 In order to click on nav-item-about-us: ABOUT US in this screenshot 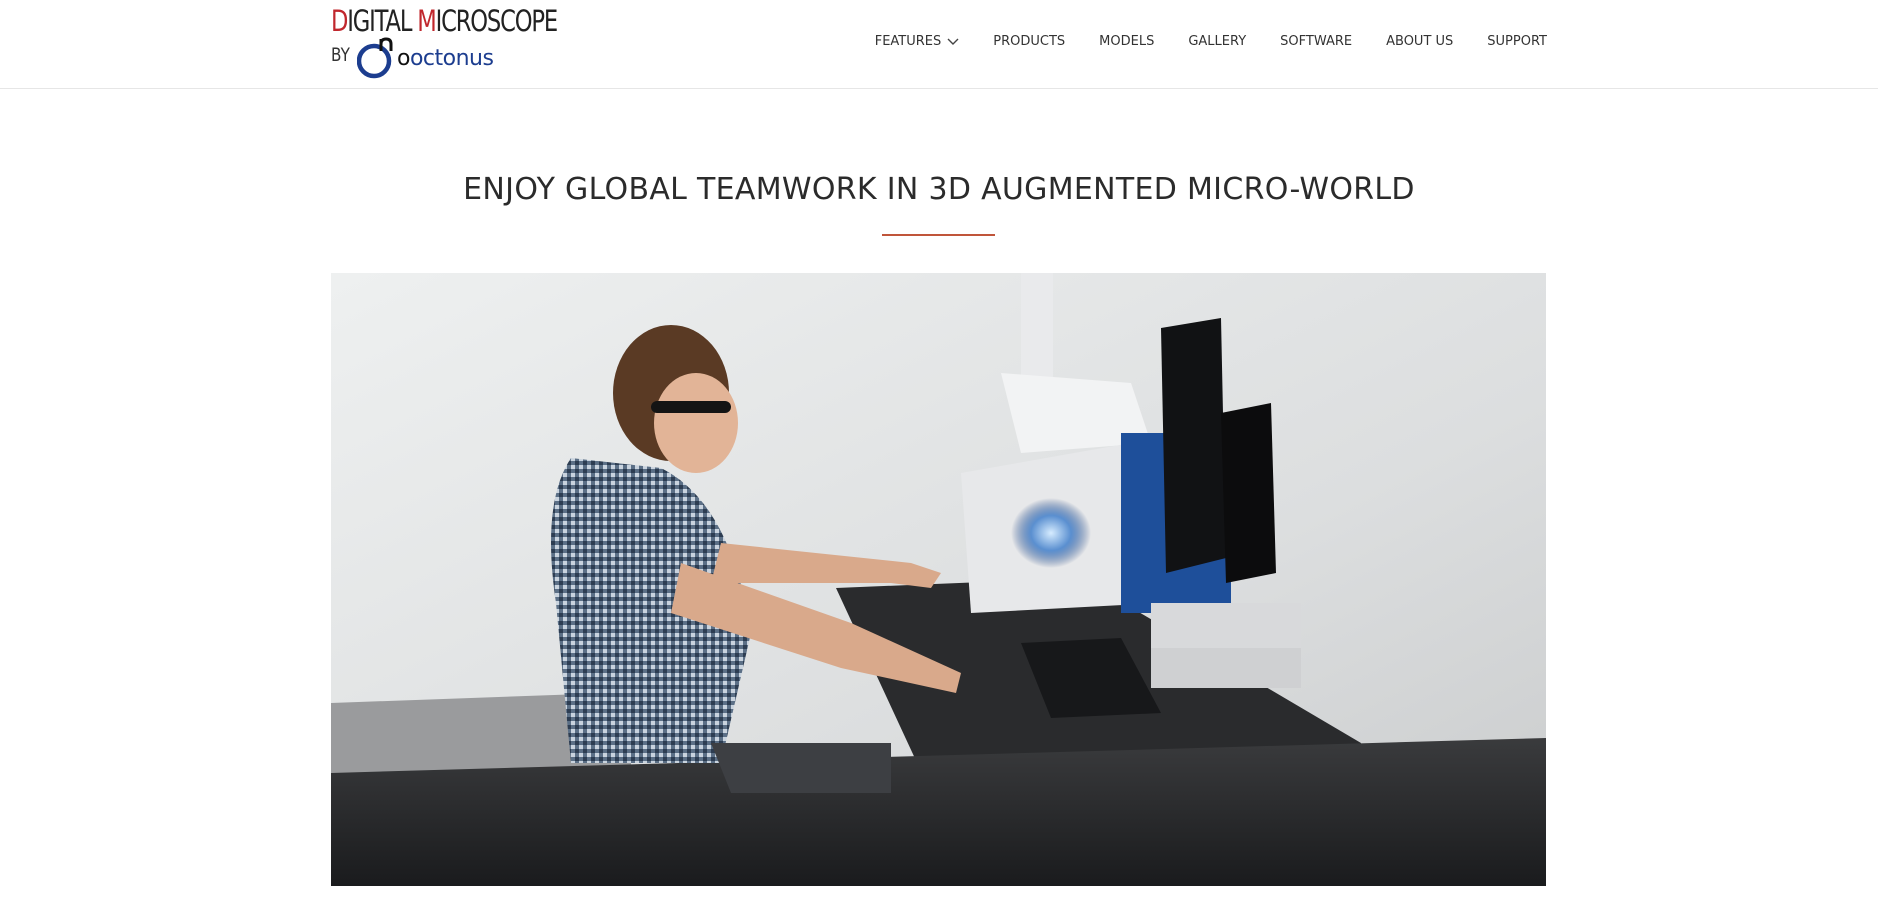, I will do `click(1419, 41)`.